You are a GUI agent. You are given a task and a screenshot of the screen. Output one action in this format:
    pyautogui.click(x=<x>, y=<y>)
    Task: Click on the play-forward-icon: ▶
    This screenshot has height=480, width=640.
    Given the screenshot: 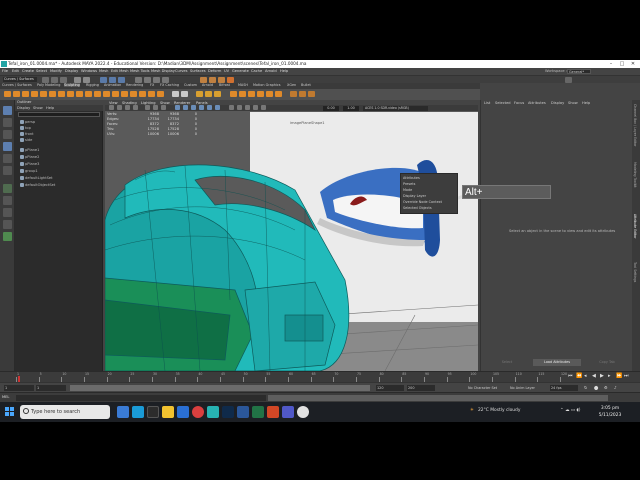 What is the action you would take?
    pyautogui.click(x=602, y=376)
    